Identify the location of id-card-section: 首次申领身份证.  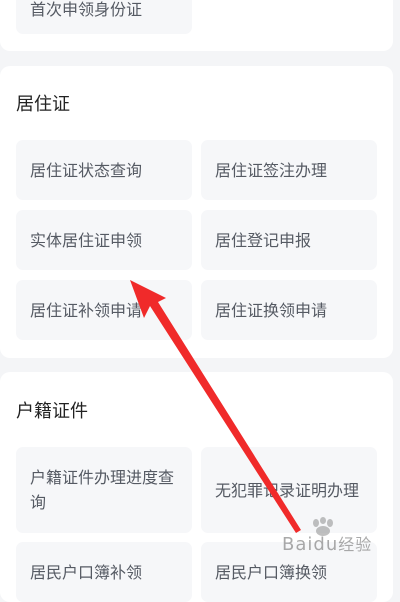
(196, 25).